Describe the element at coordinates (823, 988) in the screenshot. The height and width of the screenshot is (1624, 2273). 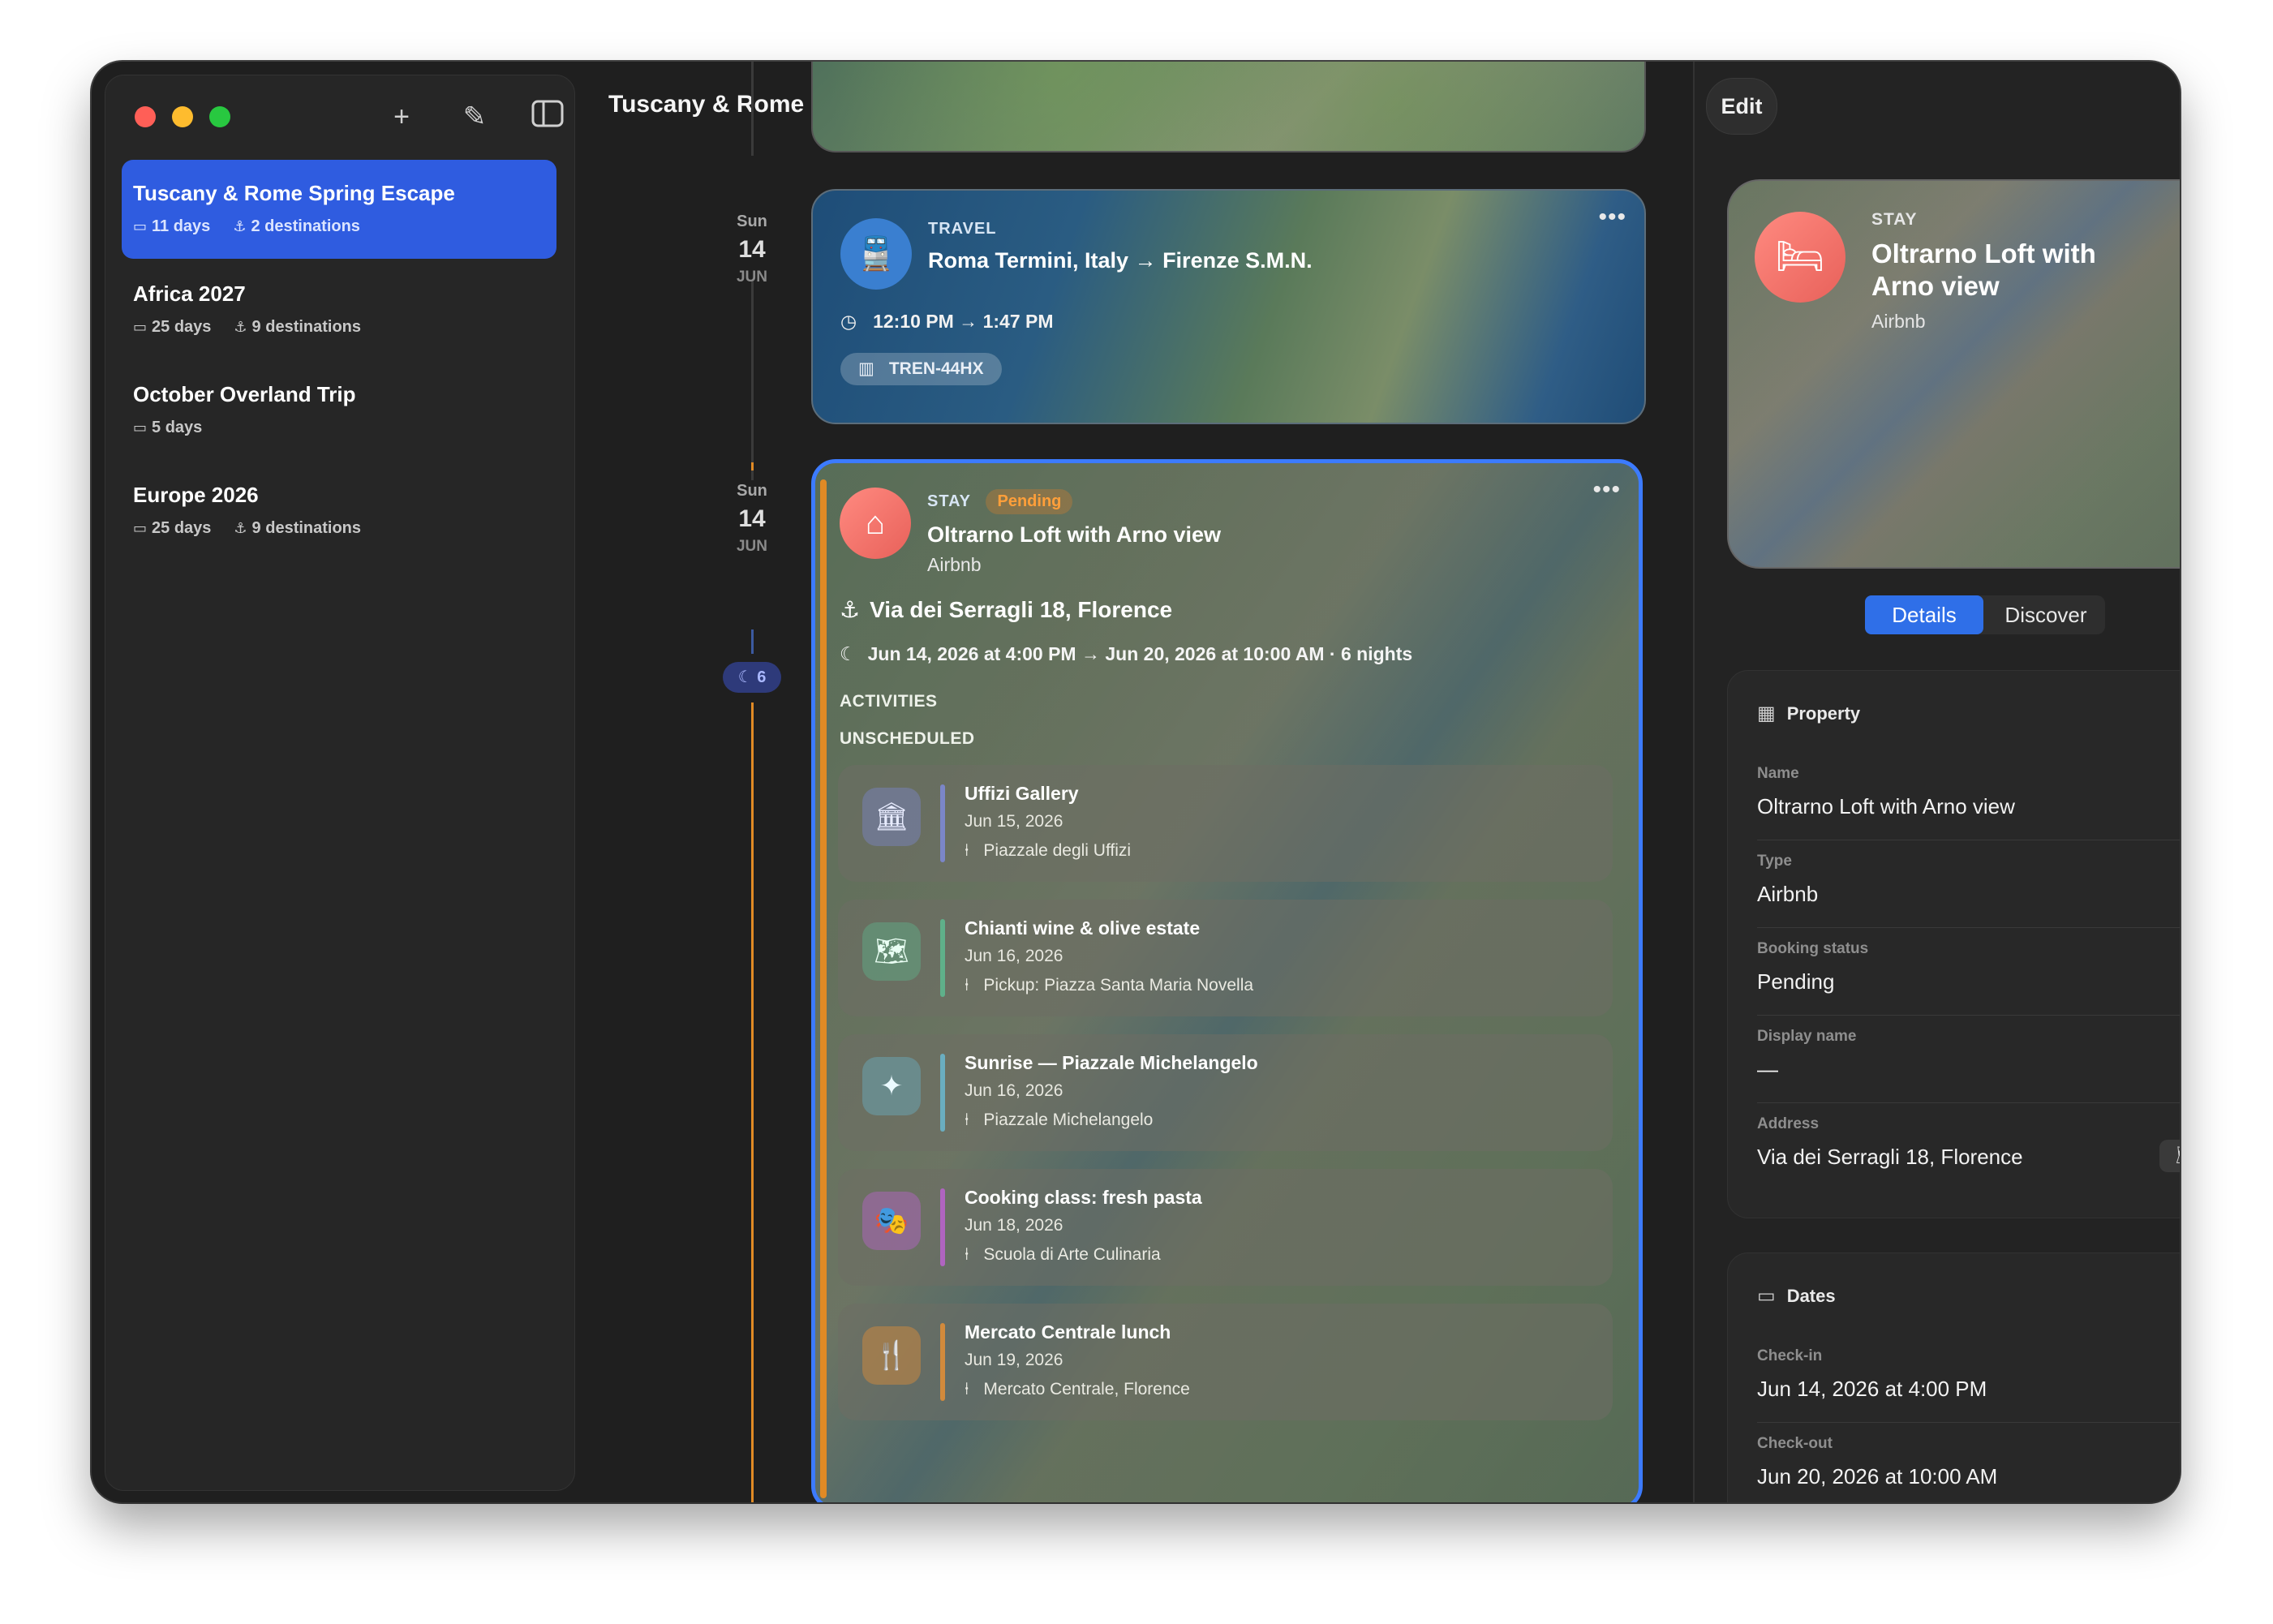
I see `stay-accent-bar` at that location.